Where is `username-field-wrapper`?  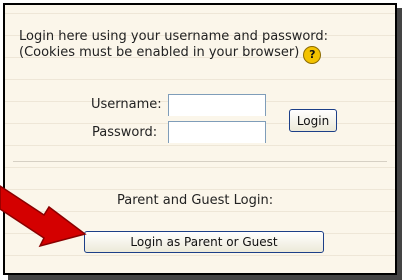
username-field-wrapper is located at coordinates (217, 105).